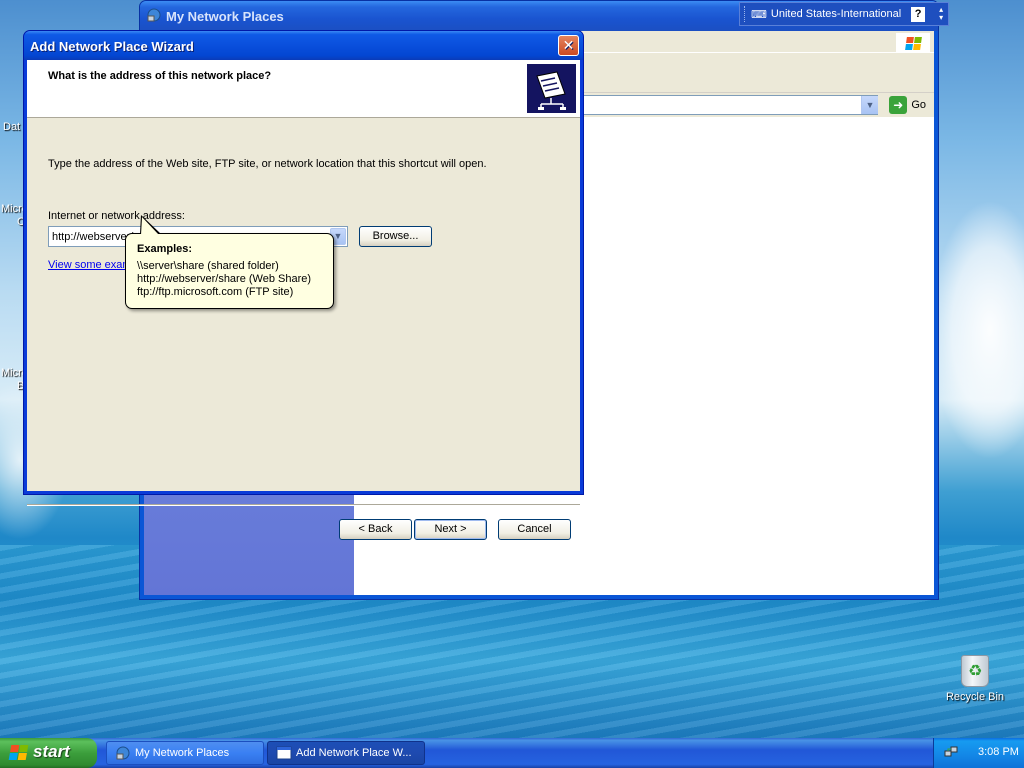  Describe the element at coordinates (745, 14) in the screenshot. I see `language-bar-grip` at that location.